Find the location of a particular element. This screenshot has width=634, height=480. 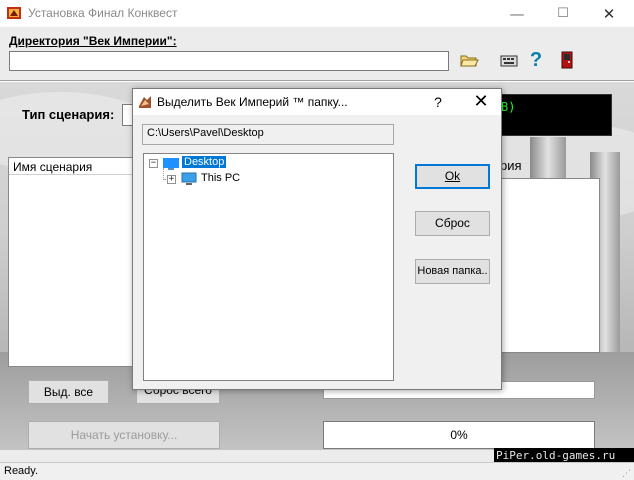

computer-icon is located at coordinates (189, 180).